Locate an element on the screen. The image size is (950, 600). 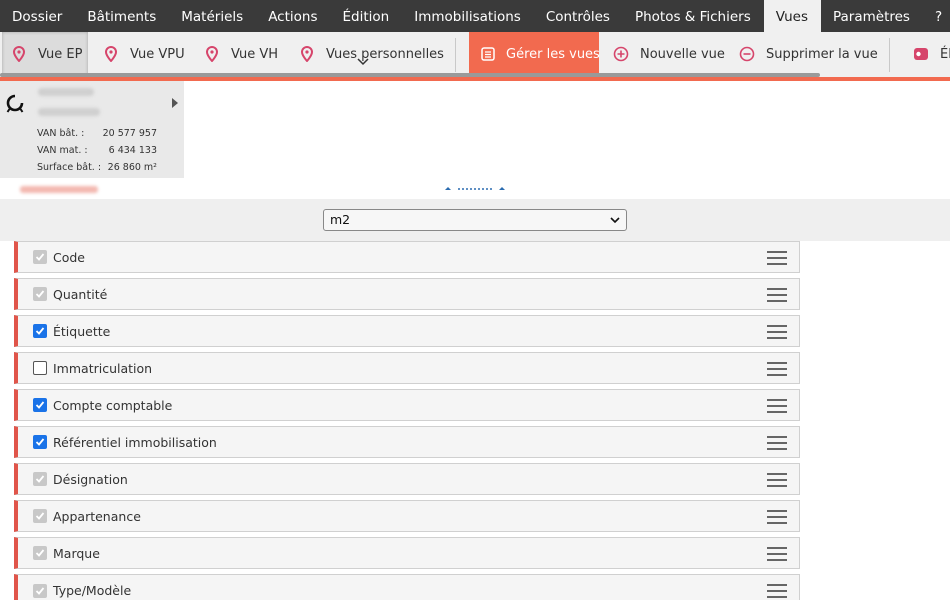
vue-vh-label: Vue VH is located at coordinates (255, 54).